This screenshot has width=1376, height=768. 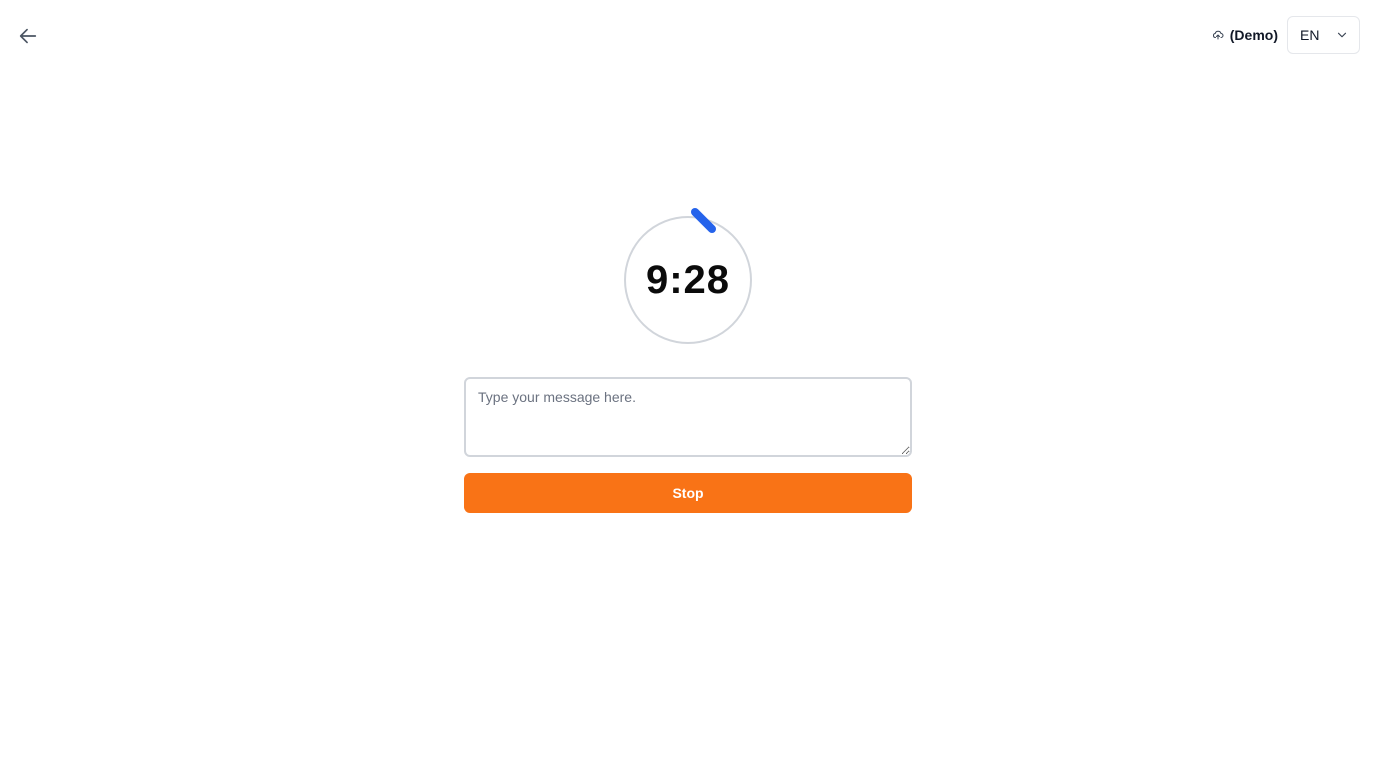 I want to click on message-input, so click(x=688, y=417).